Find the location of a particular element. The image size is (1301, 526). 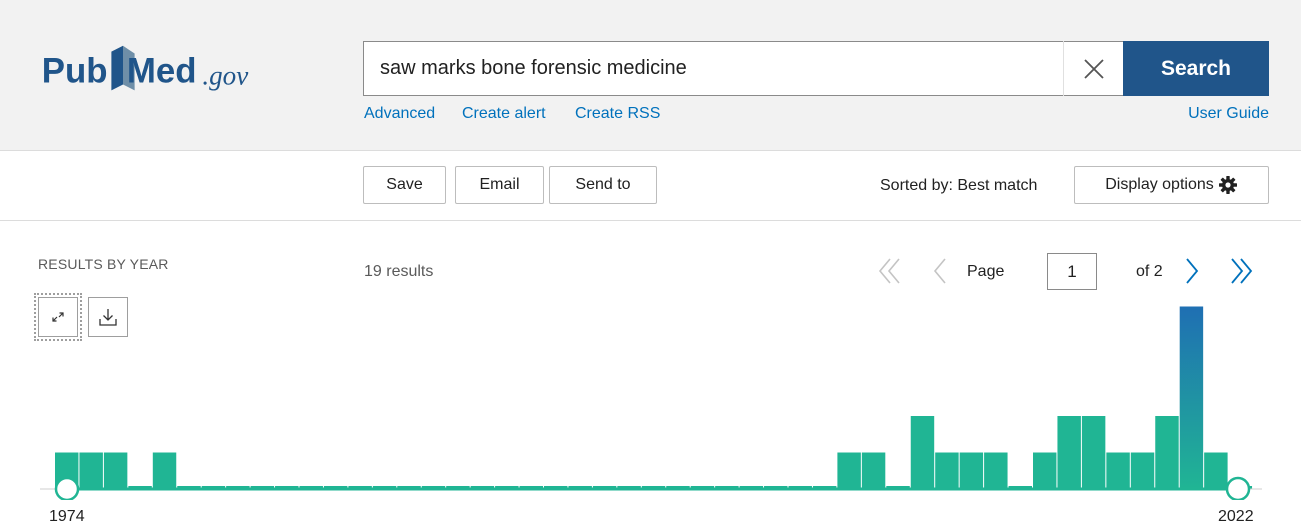

first-page-icon is located at coordinates (890, 271).